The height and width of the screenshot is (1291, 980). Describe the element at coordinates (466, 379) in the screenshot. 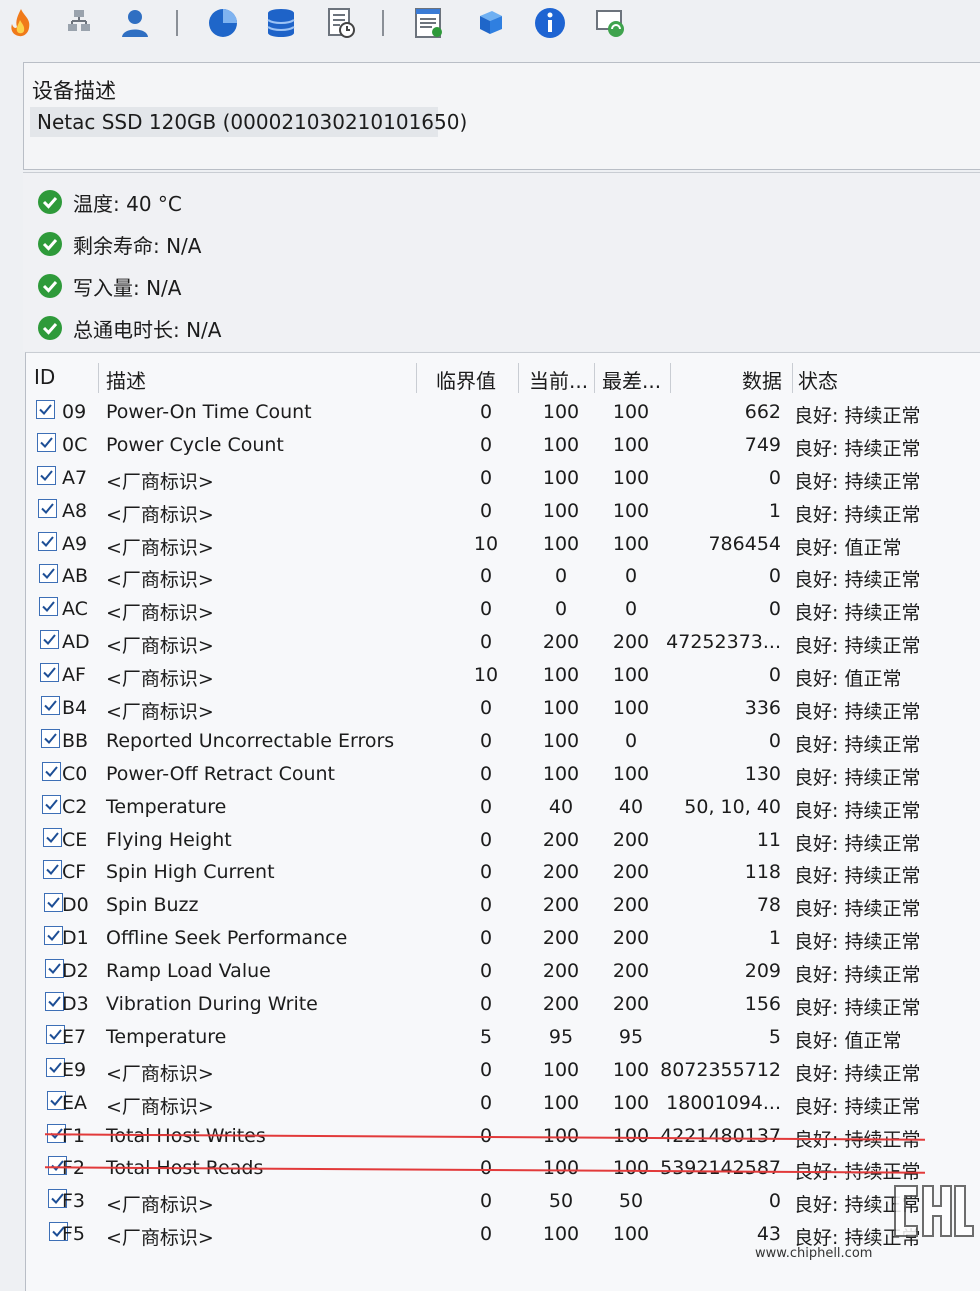

I see `header-threshold: 临界值` at that location.